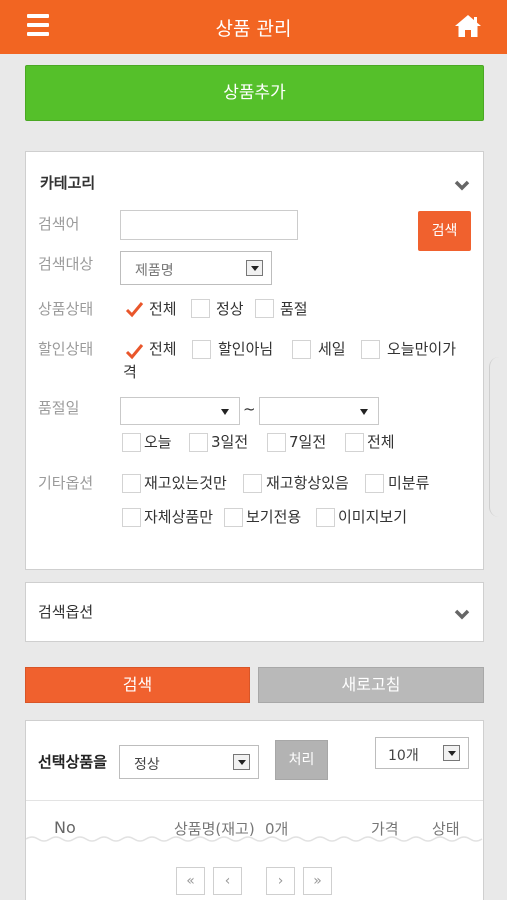 Image resolution: width=507 pixels, height=900 pixels. What do you see at coordinates (200, 308) in the screenshot?
I see `product-status-normal-checkbox` at bounding box center [200, 308].